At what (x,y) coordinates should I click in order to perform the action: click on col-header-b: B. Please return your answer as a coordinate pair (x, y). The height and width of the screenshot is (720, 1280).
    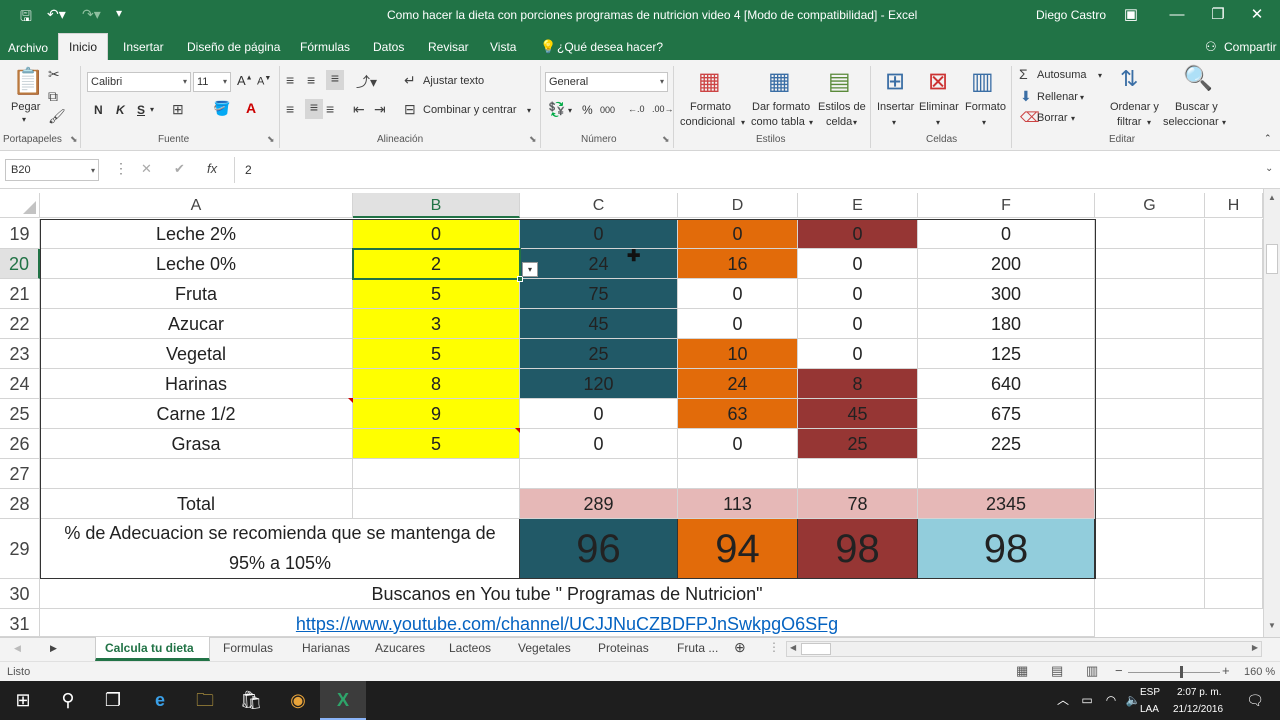
    Looking at the image, I should click on (436, 205).